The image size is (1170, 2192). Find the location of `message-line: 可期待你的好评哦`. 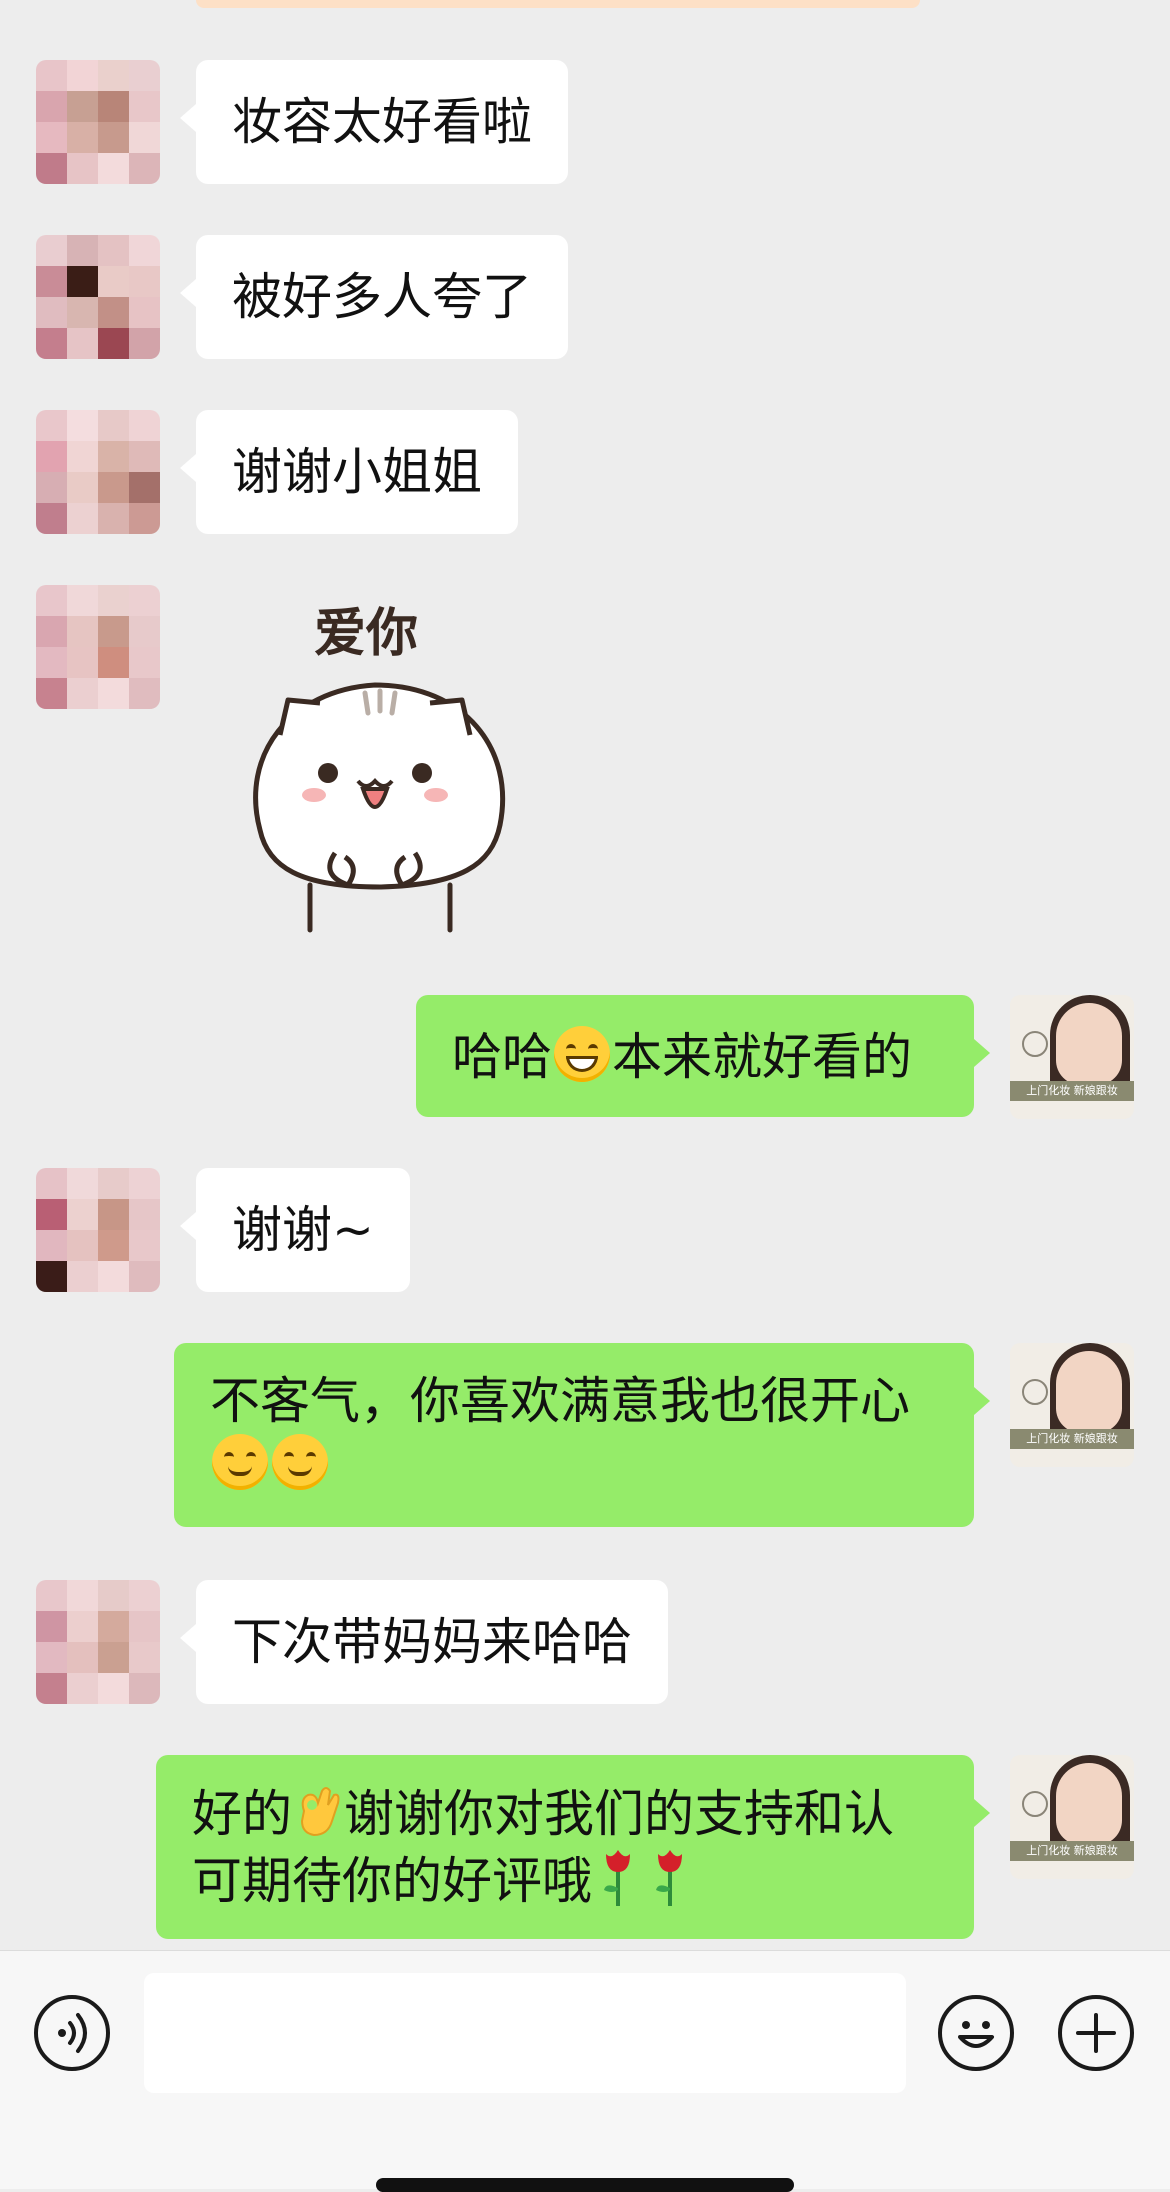

message-line: 可期待你的好评哦 is located at coordinates (565, 1879).